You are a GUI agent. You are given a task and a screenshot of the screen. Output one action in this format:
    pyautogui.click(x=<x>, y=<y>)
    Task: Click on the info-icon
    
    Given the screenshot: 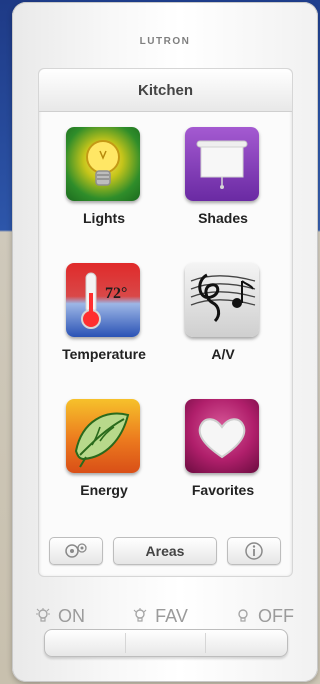 What is the action you would take?
    pyautogui.click(x=254, y=551)
    